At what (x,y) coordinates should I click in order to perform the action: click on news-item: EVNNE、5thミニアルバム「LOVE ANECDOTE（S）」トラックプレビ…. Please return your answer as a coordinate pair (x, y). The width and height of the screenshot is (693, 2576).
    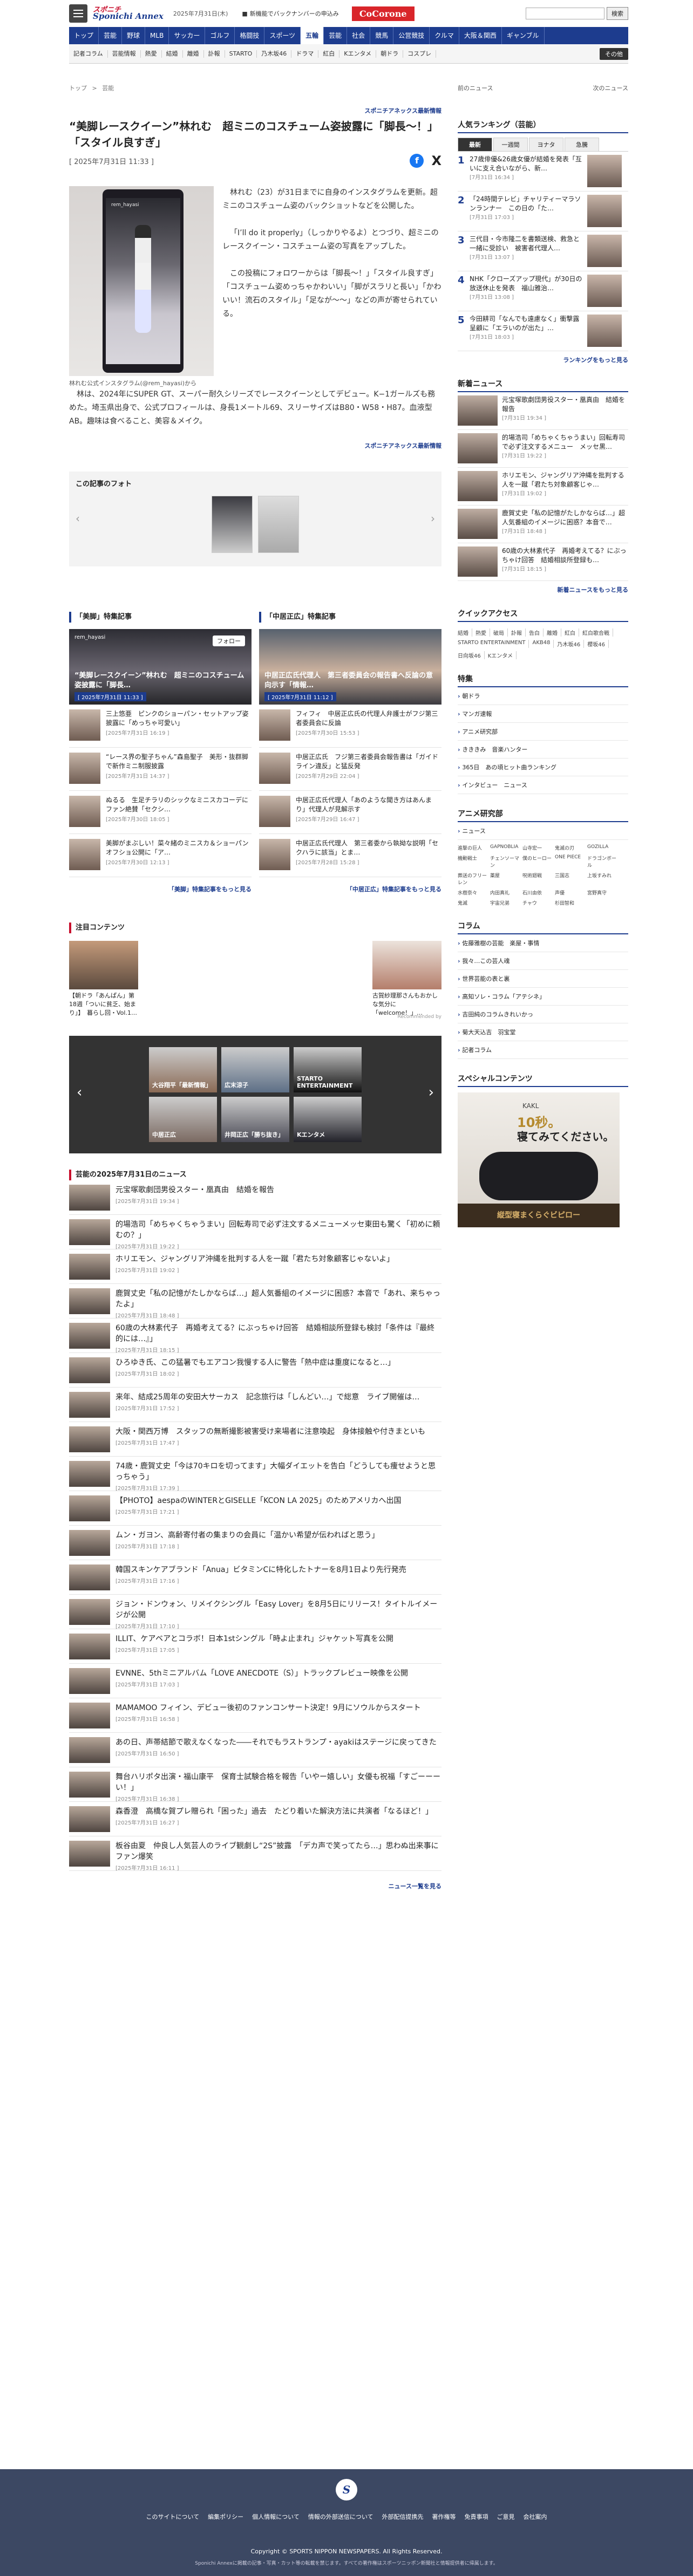
    Looking at the image, I should click on (255, 1681).